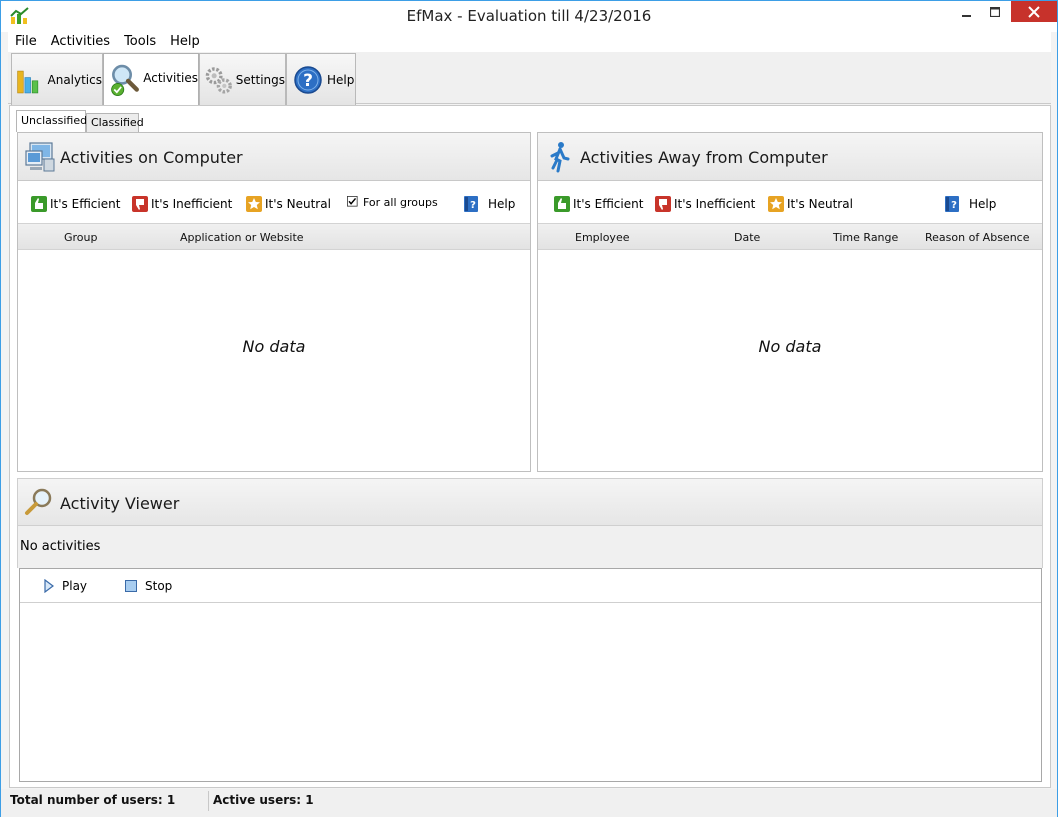  I want to click on away-efficient-label: It's Efficient, so click(608, 204).